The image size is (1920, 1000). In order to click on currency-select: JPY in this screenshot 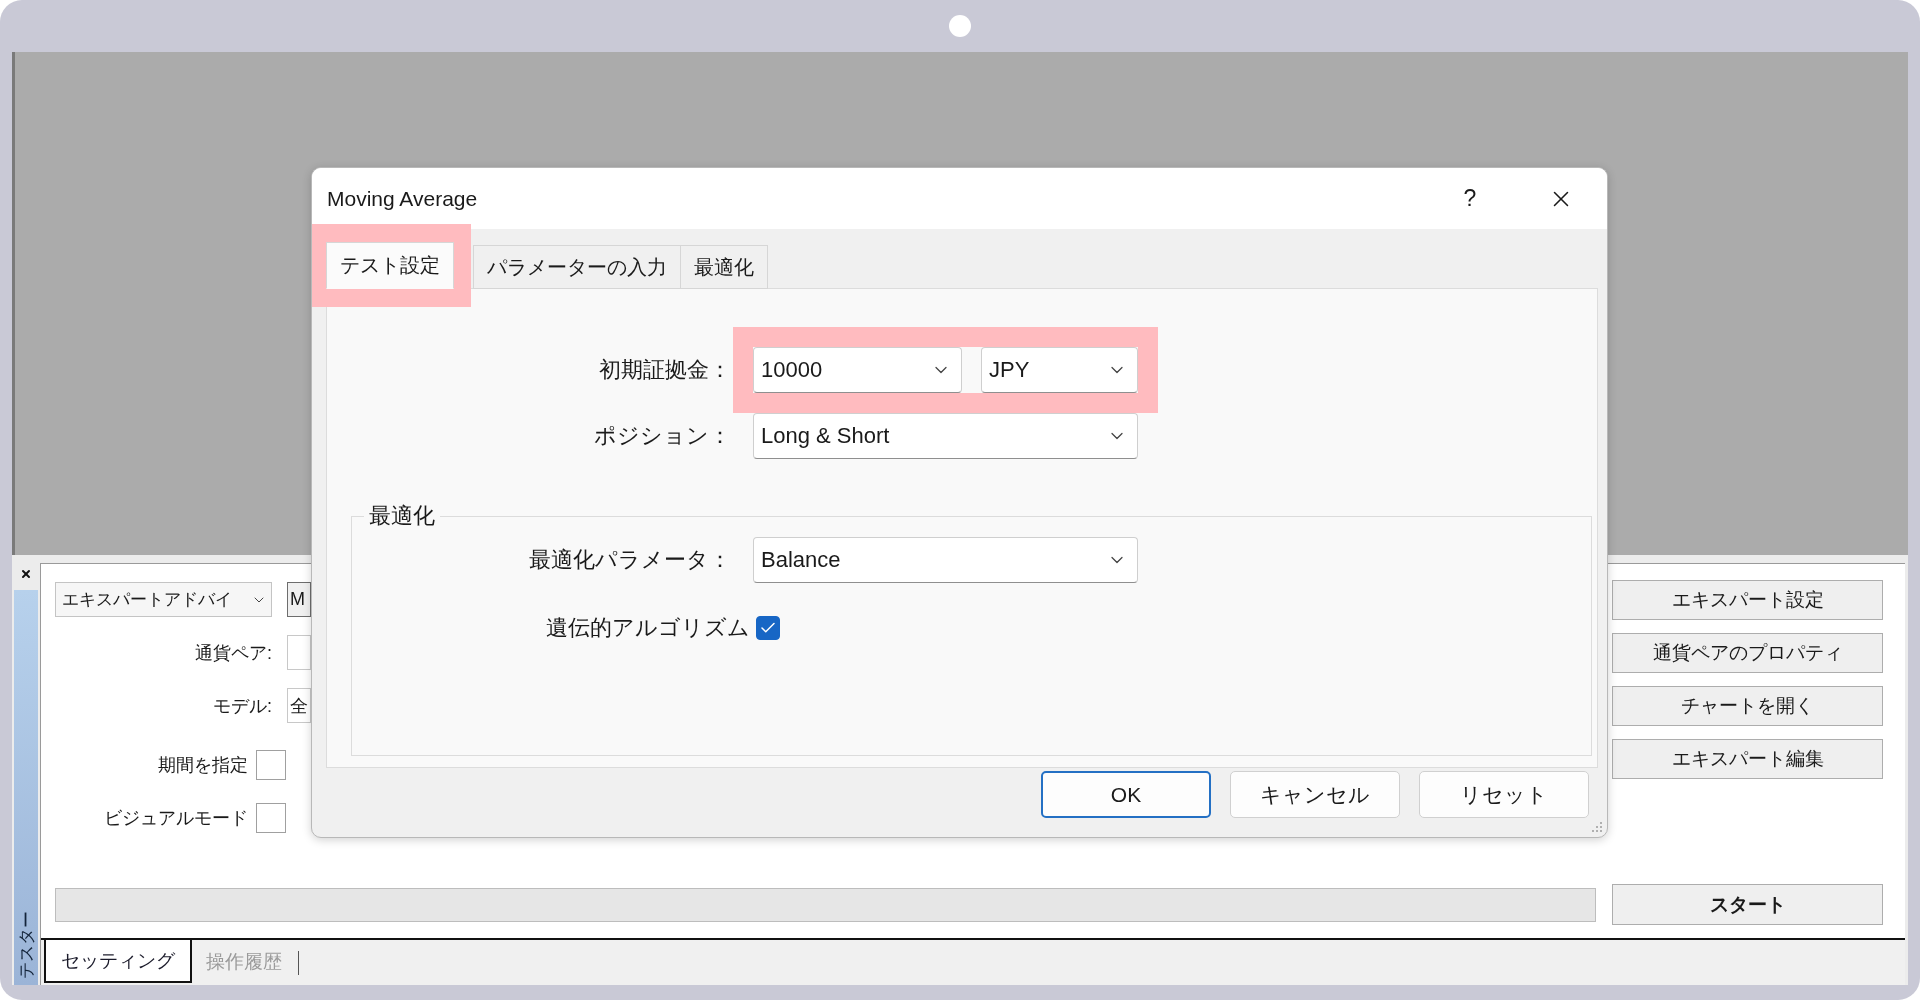, I will do `click(1059, 370)`.